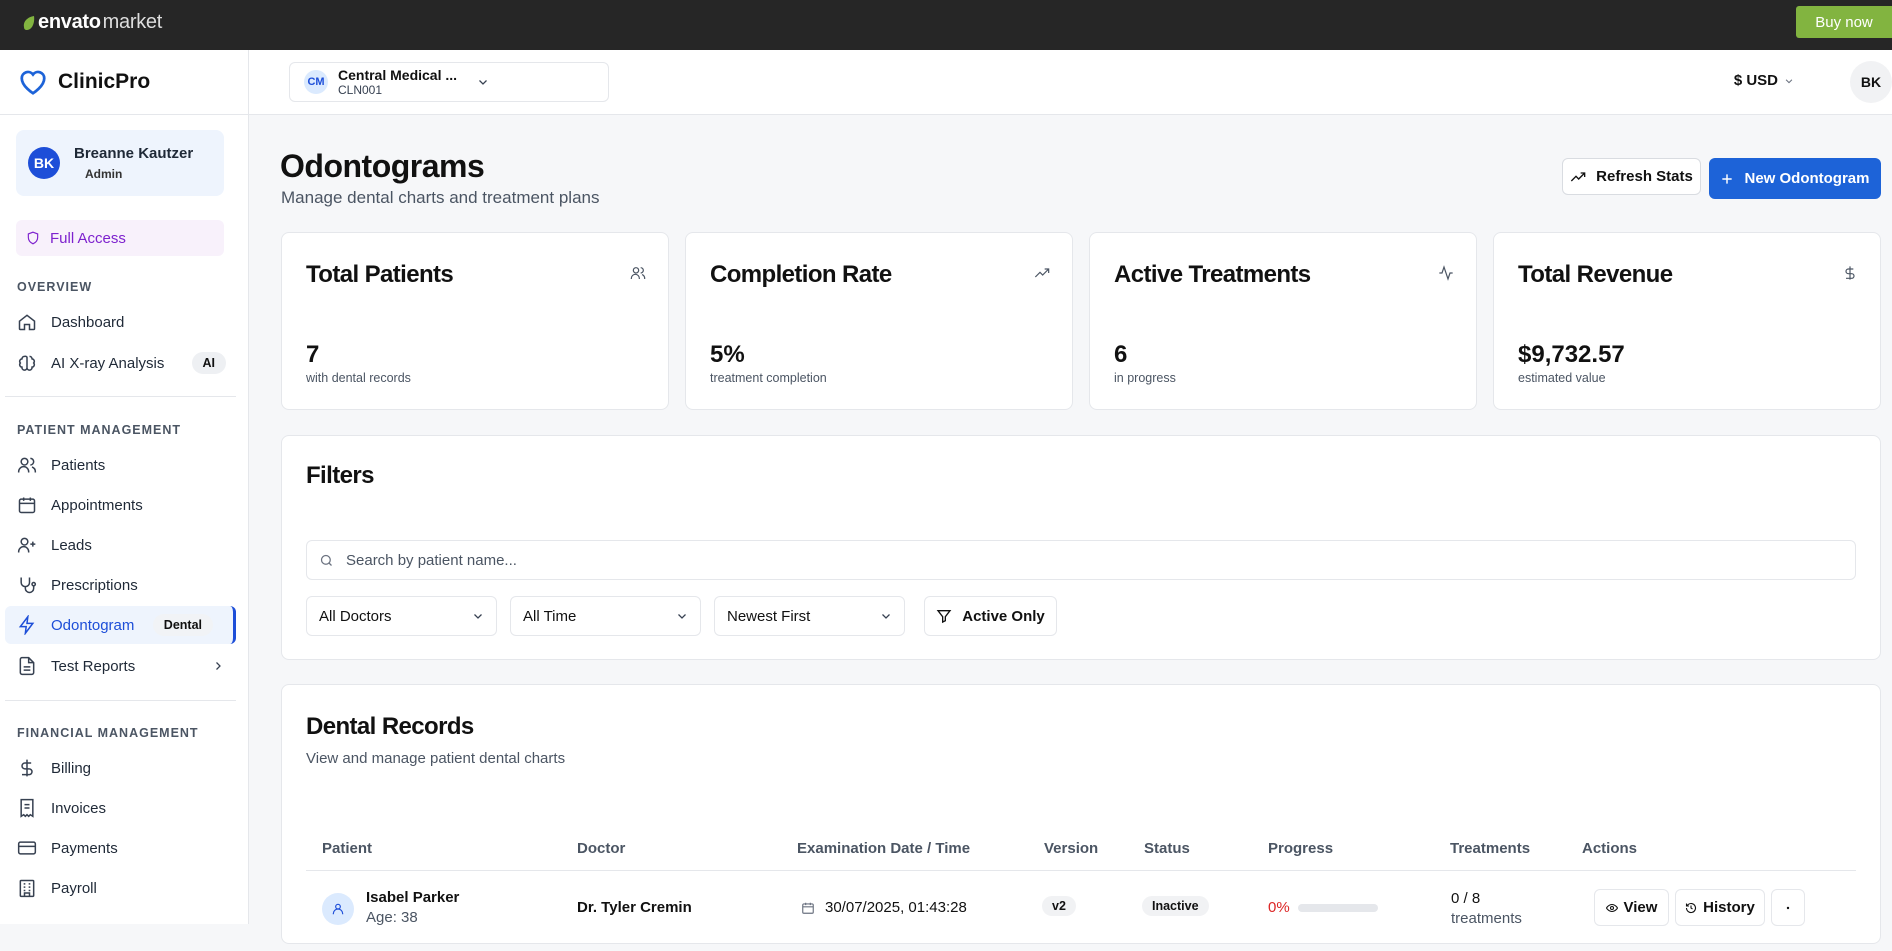  Describe the element at coordinates (340, 475) in the screenshot. I see `filters-title: Filters` at that location.